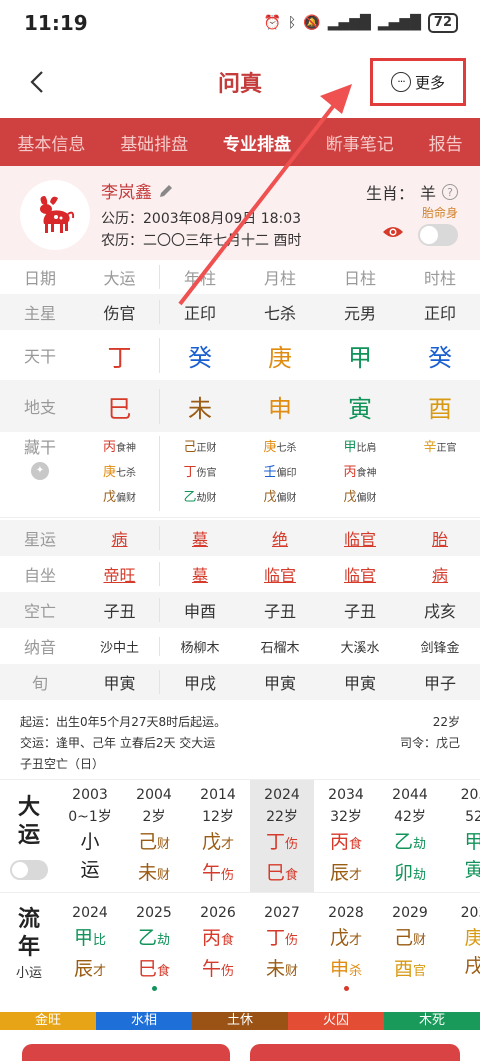 The height and width of the screenshot is (1061, 480). What do you see at coordinates (100, 971) in the screenshot?
I see `liunian-branch-ten-god: 才` at bounding box center [100, 971].